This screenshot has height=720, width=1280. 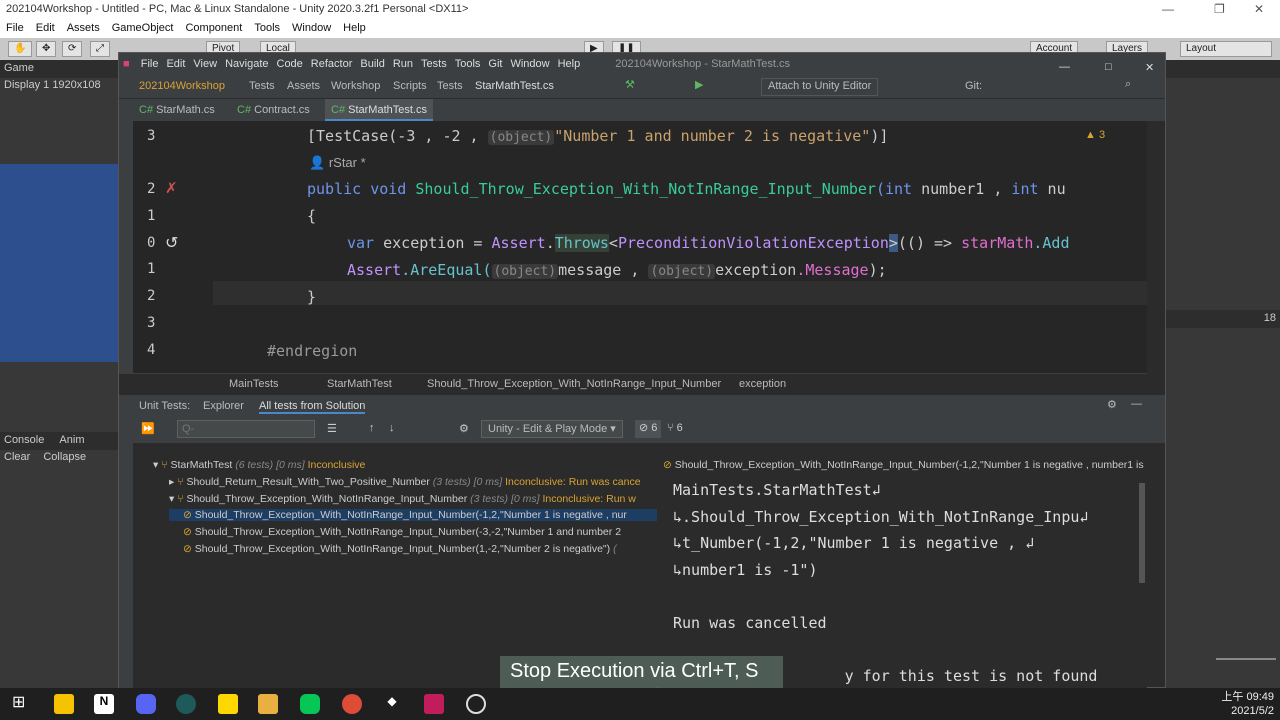 I want to click on rider-menu-navigate: Navigate, so click(x=246, y=61).